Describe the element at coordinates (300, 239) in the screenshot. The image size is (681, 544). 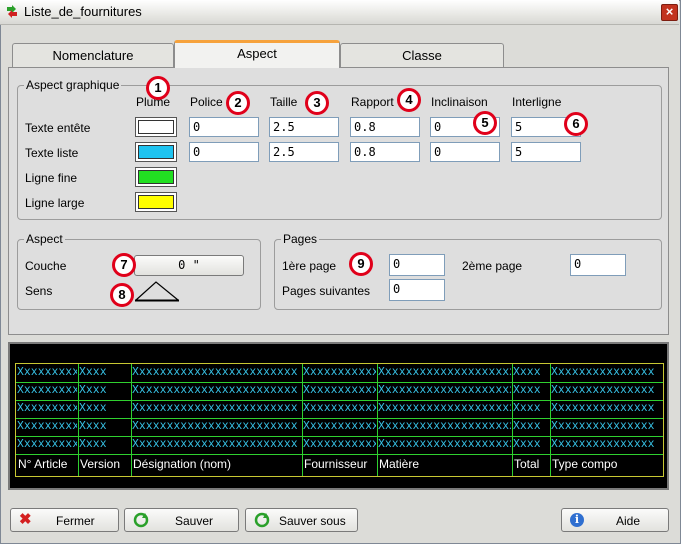
I see `pages-legend: Pages` at that location.